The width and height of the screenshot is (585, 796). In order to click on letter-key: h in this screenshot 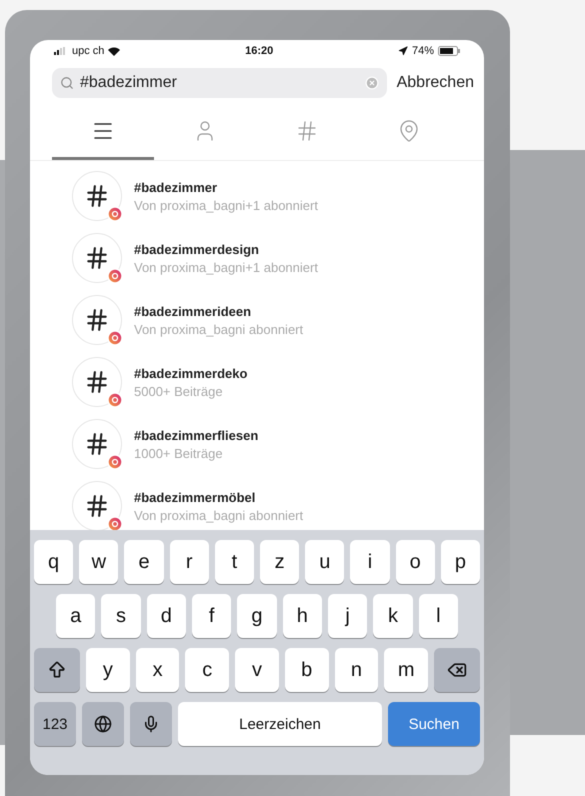, I will do `click(302, 616)`.